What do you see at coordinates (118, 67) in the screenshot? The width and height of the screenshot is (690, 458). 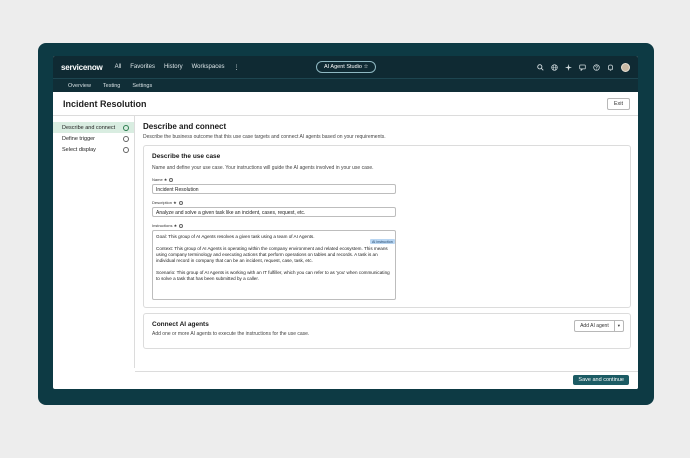 I see `nav-all: All` at bounding box center [118, 67].